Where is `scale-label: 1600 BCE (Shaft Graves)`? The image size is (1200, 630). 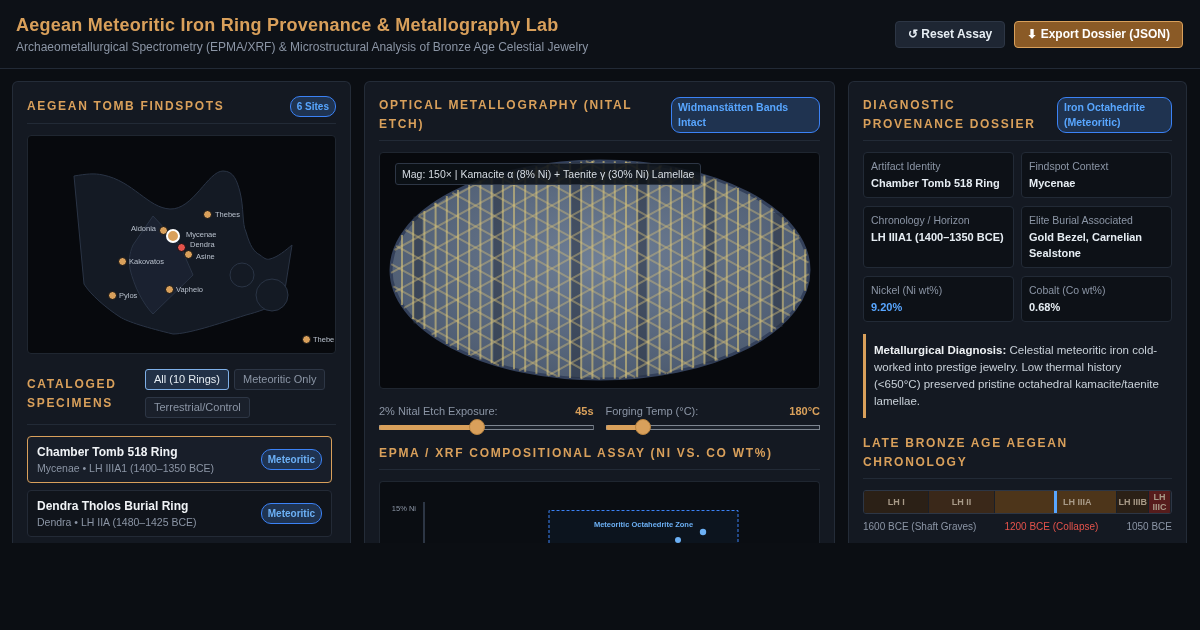 scale-label: 1600 BCE (Shaft Graves) is located at coordinates (920, 526).